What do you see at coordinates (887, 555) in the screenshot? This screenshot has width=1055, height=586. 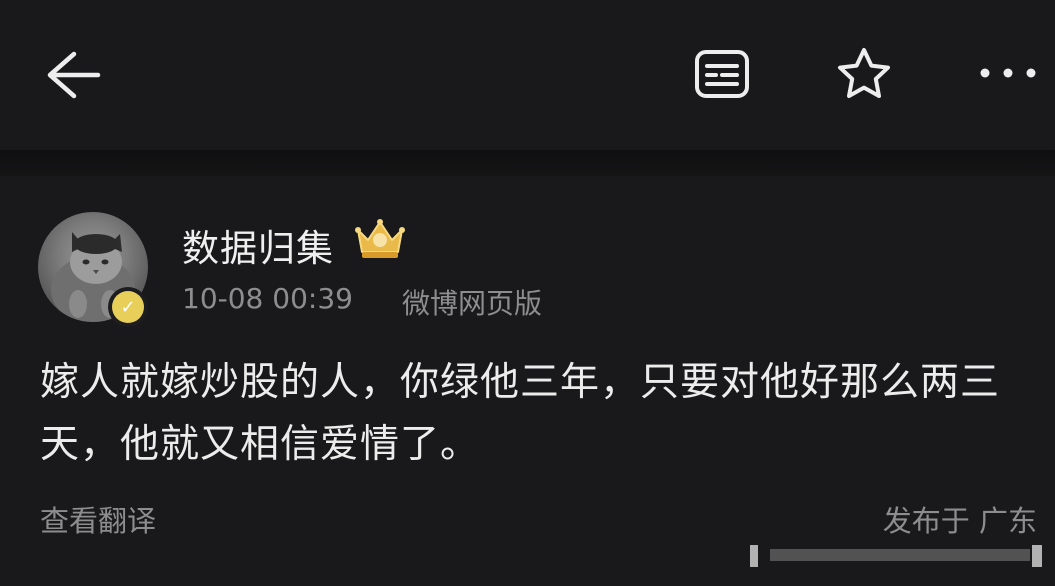 I see `watermark` at bounding box center [887, 555].